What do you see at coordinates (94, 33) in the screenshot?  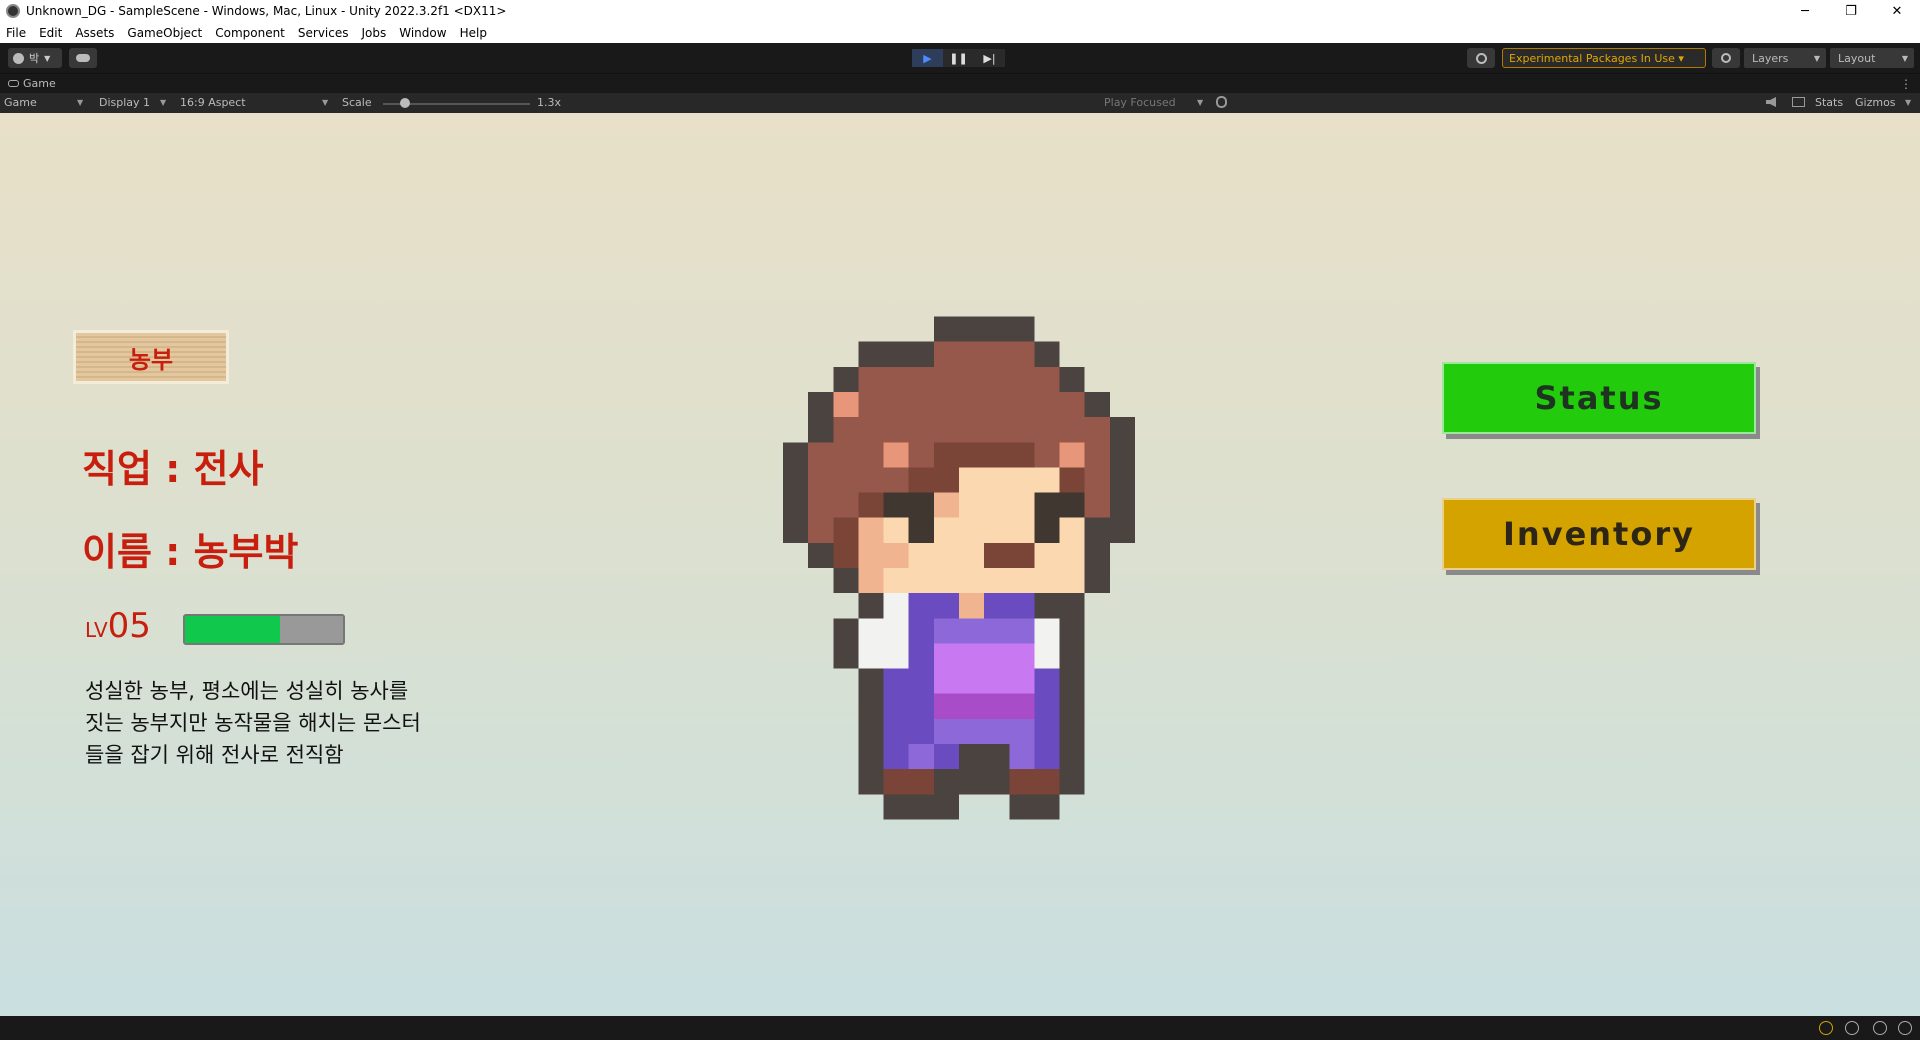 I see `menu-assets: Assets` at bounding box center [94, 33].